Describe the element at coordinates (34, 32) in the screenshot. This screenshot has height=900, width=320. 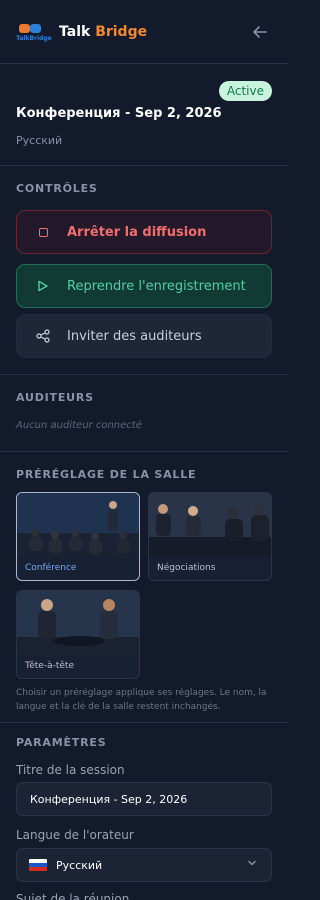
I see `talkbridge-logo: TalkBridge` at that location.